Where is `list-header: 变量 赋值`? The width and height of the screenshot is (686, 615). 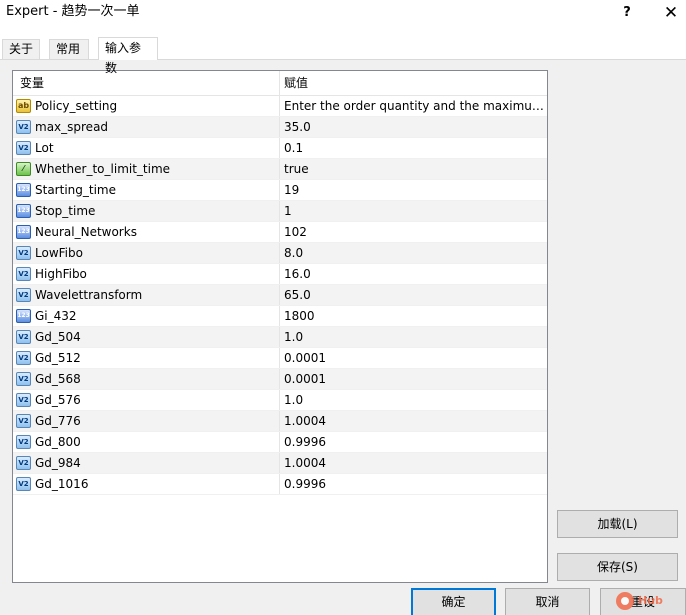 list-header: 变量 赋值 is located at coordinates (280, 83).